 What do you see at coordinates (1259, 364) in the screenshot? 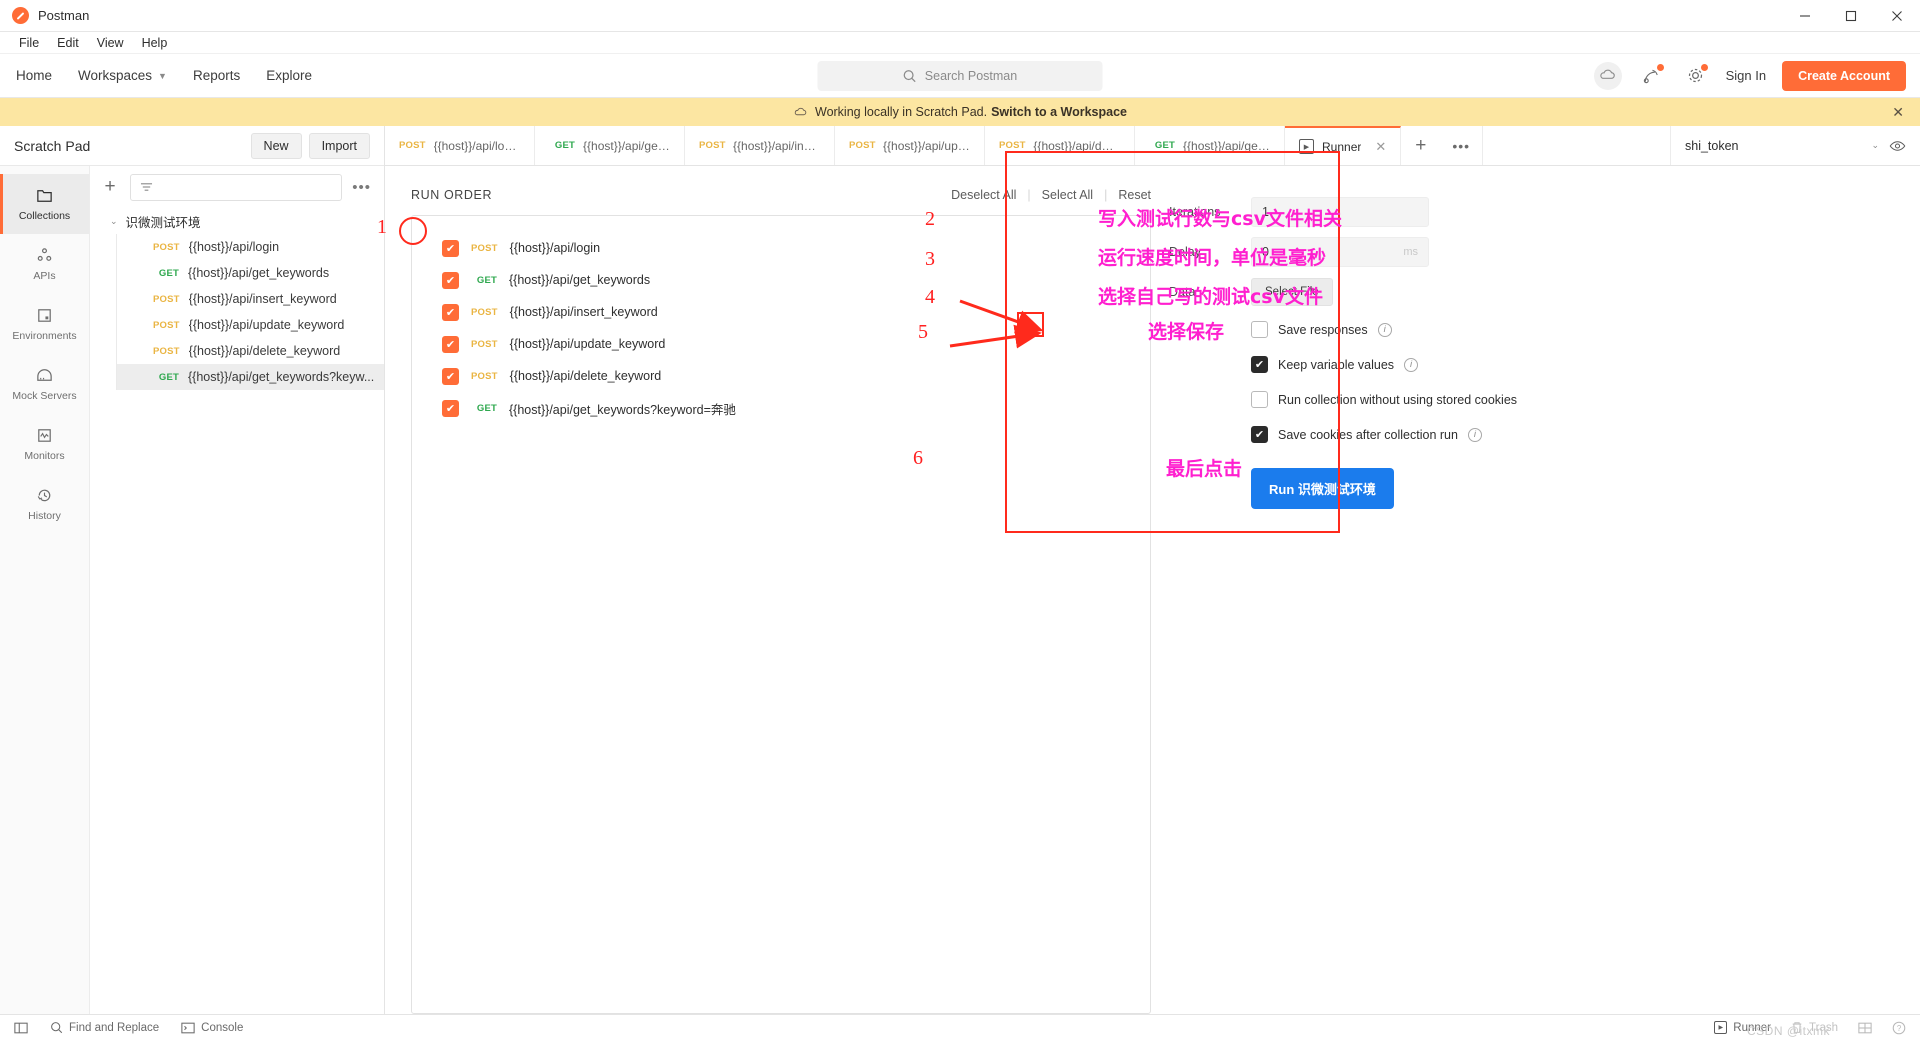
I see `keep-variable-values-checkbox: ✔` at bounding box center [1259, 364].